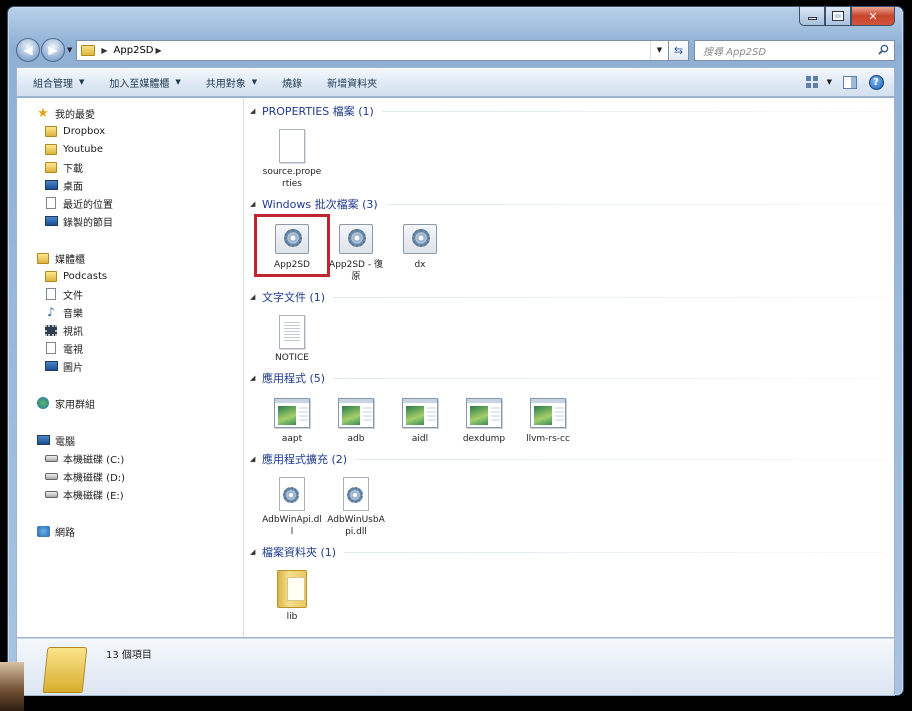 This screenshot has height=711, width=912. Describe the element at coordinates (130, 458) in the screenshot. I see `sidebar-item-drive-c: 本機磁碟 (C:)` at that location.